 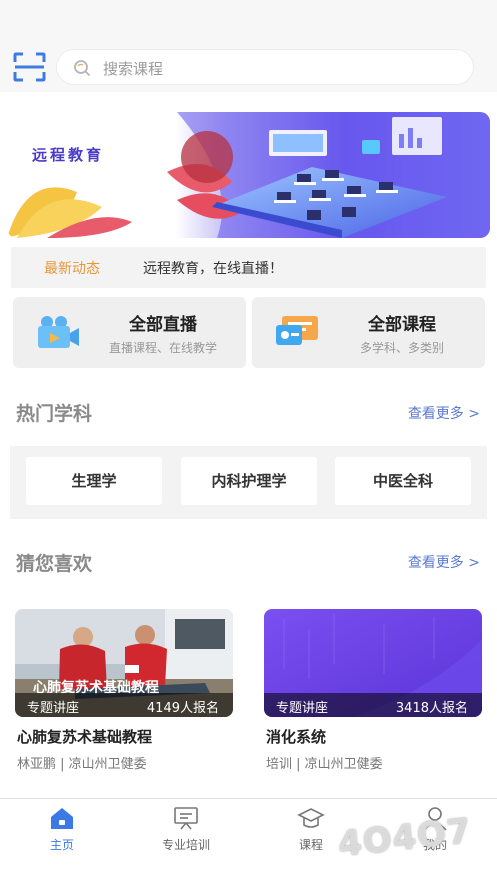 I want to click on news-ticker: 最新动态 远程教育，在线直播！, so click(x=248, y=267).